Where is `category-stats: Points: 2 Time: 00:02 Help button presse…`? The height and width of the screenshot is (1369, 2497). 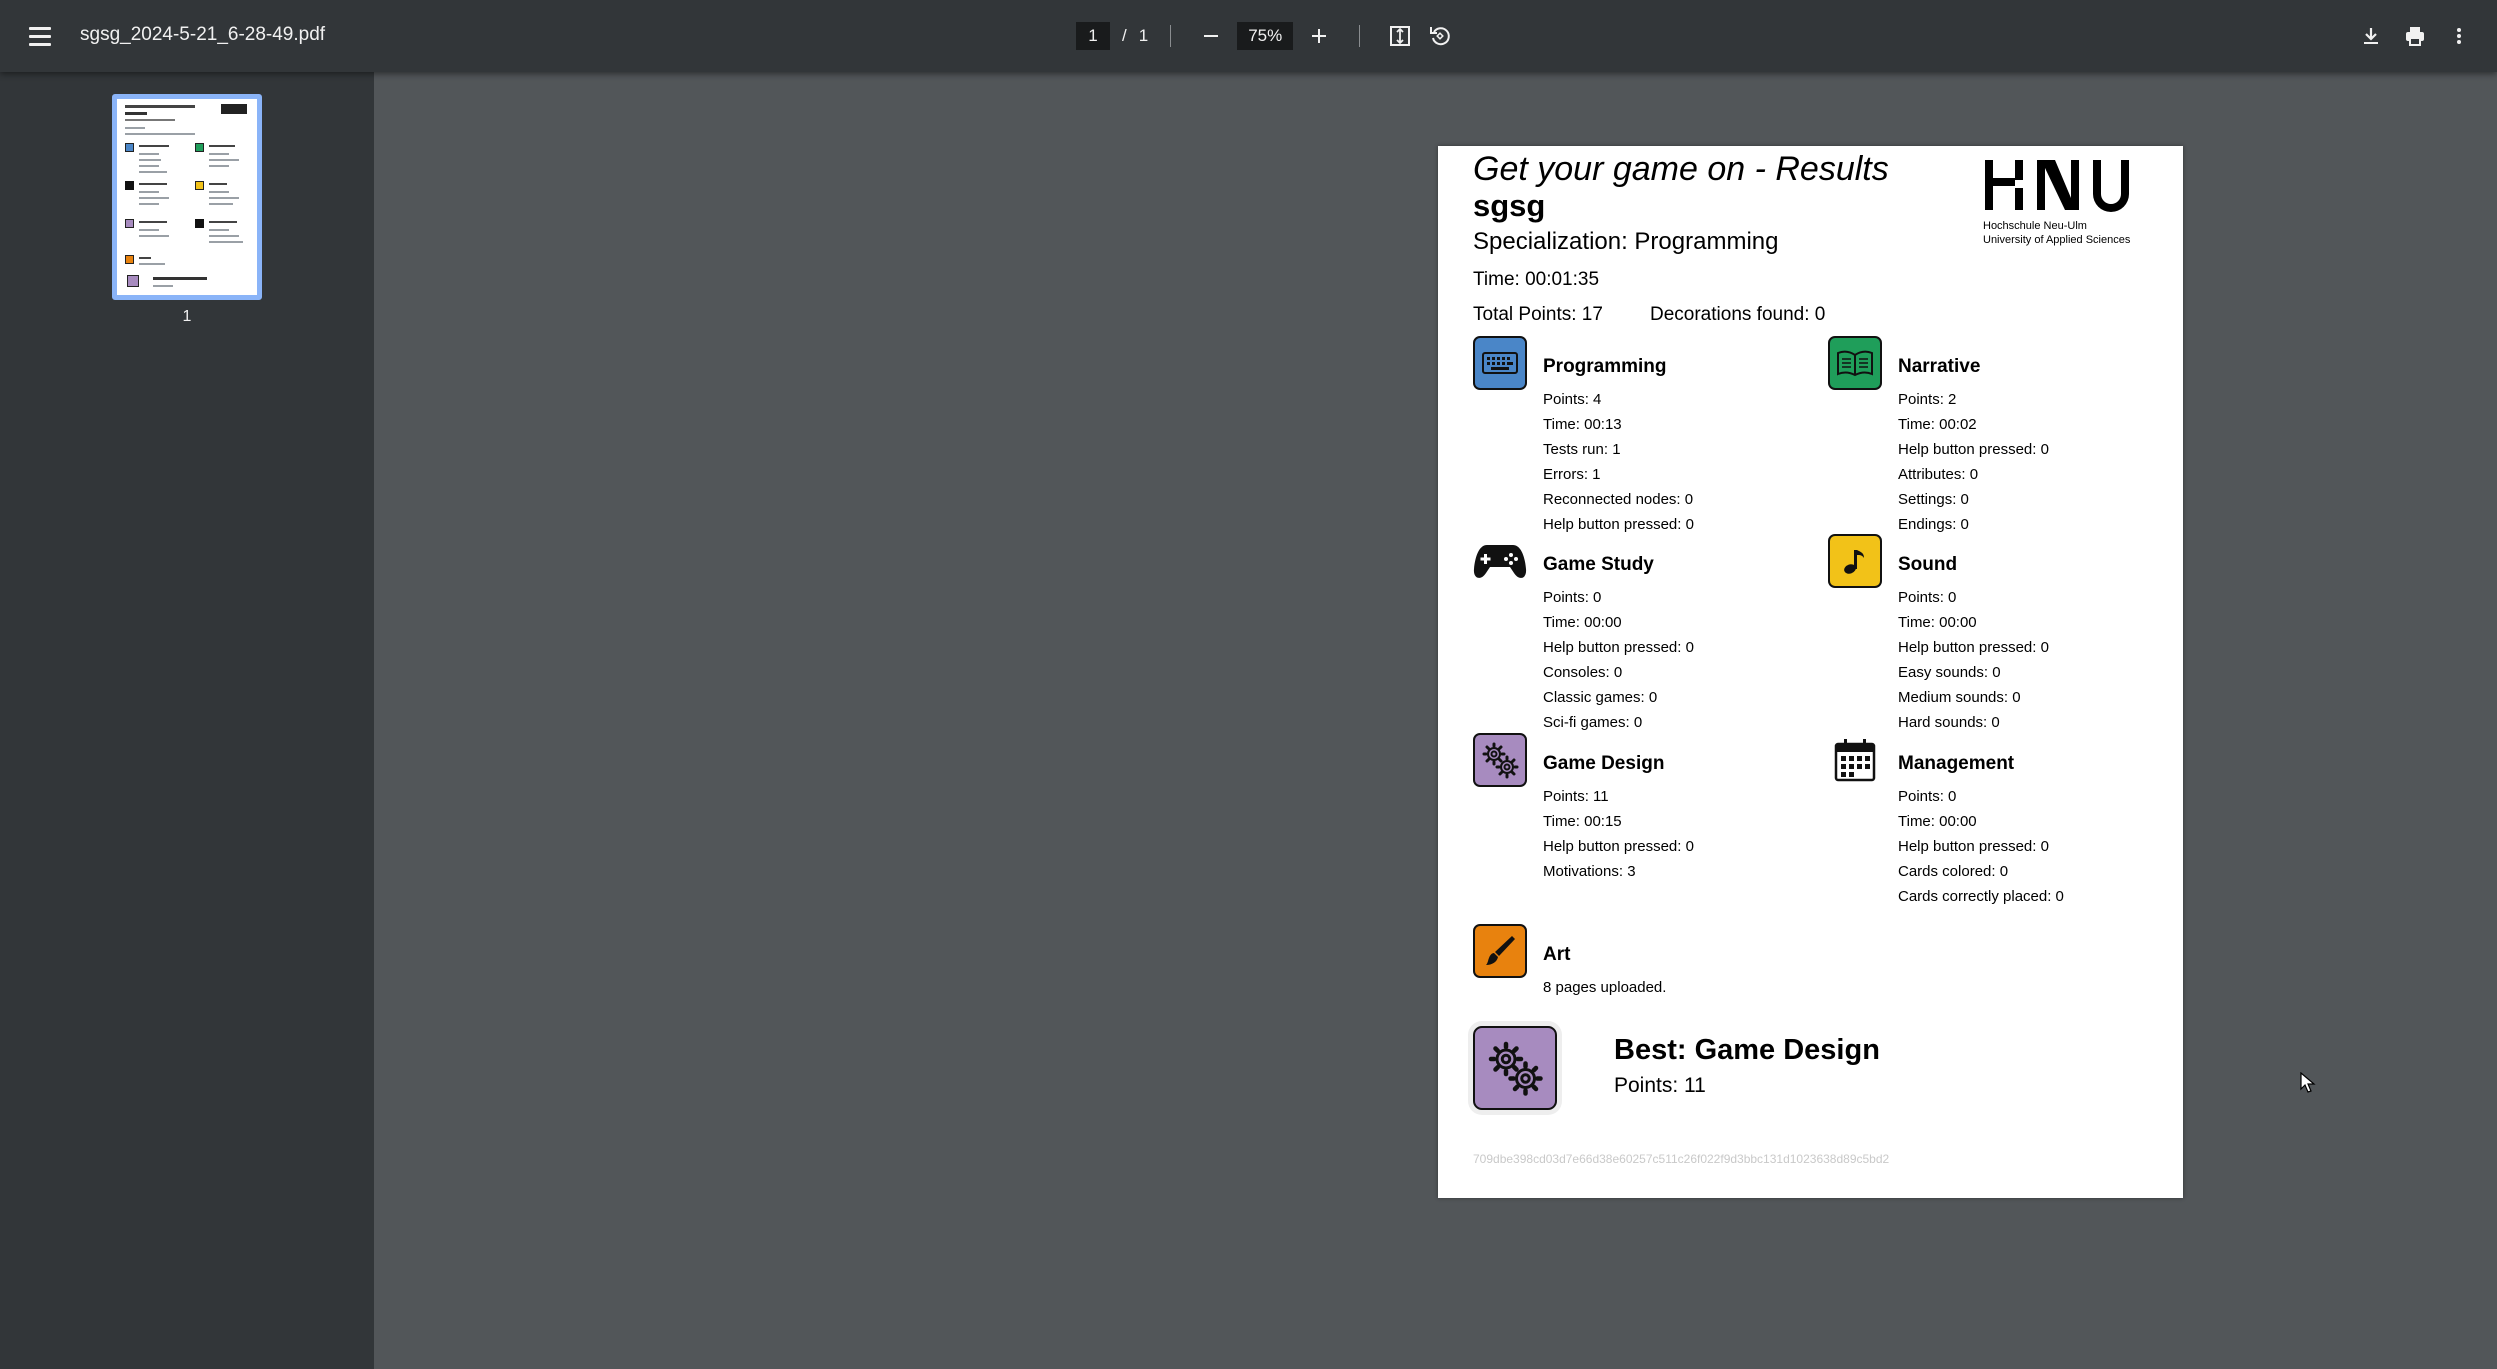
category-stats: Points: 2 Time: 00:02 Help button presse… is located at coordinates (1973, 462).